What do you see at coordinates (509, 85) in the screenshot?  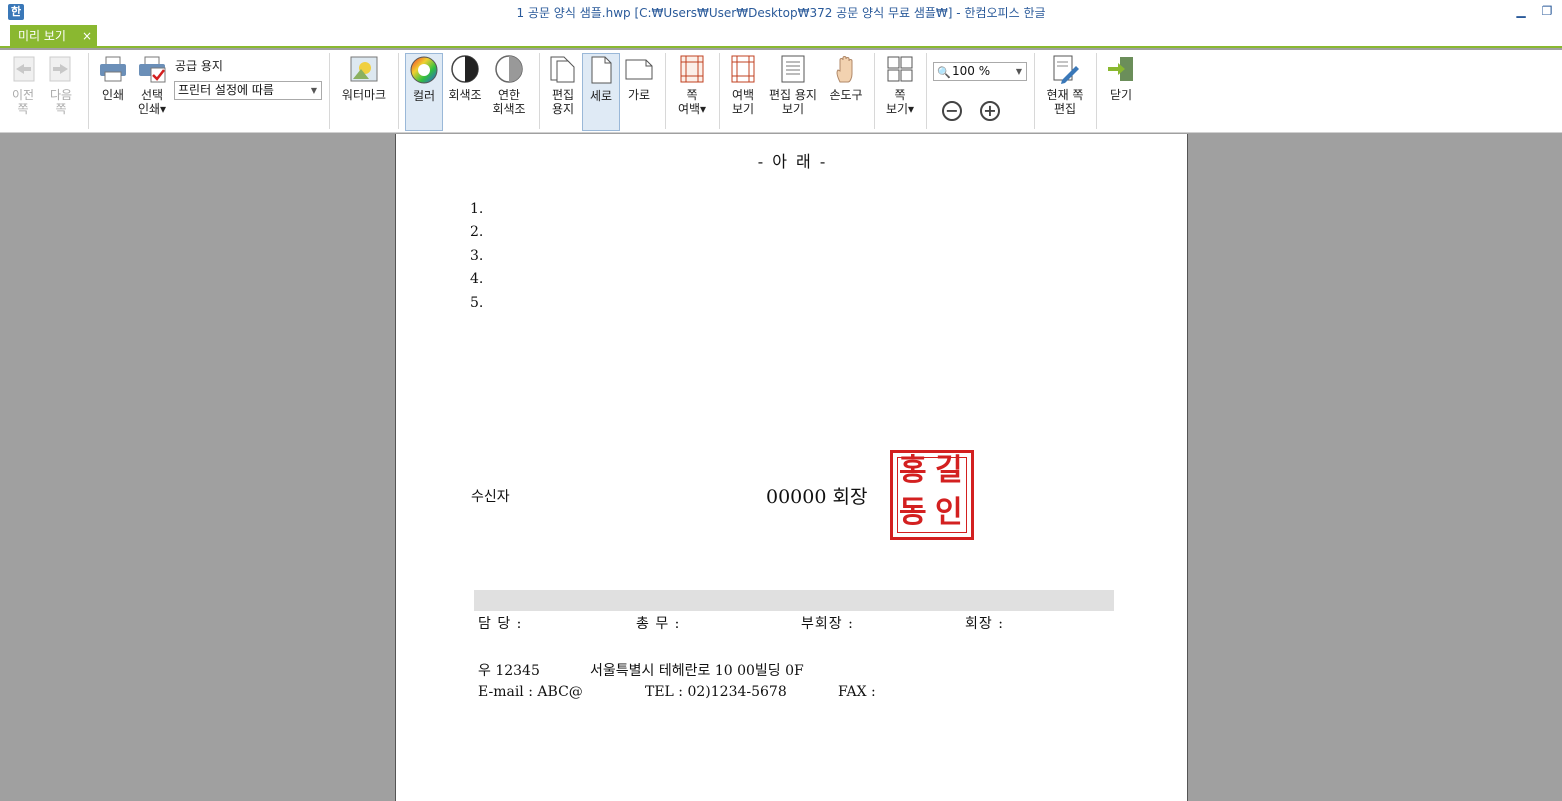 I see `light-grayscale-button: 연한 회색조` at bounding box center [509, 85].